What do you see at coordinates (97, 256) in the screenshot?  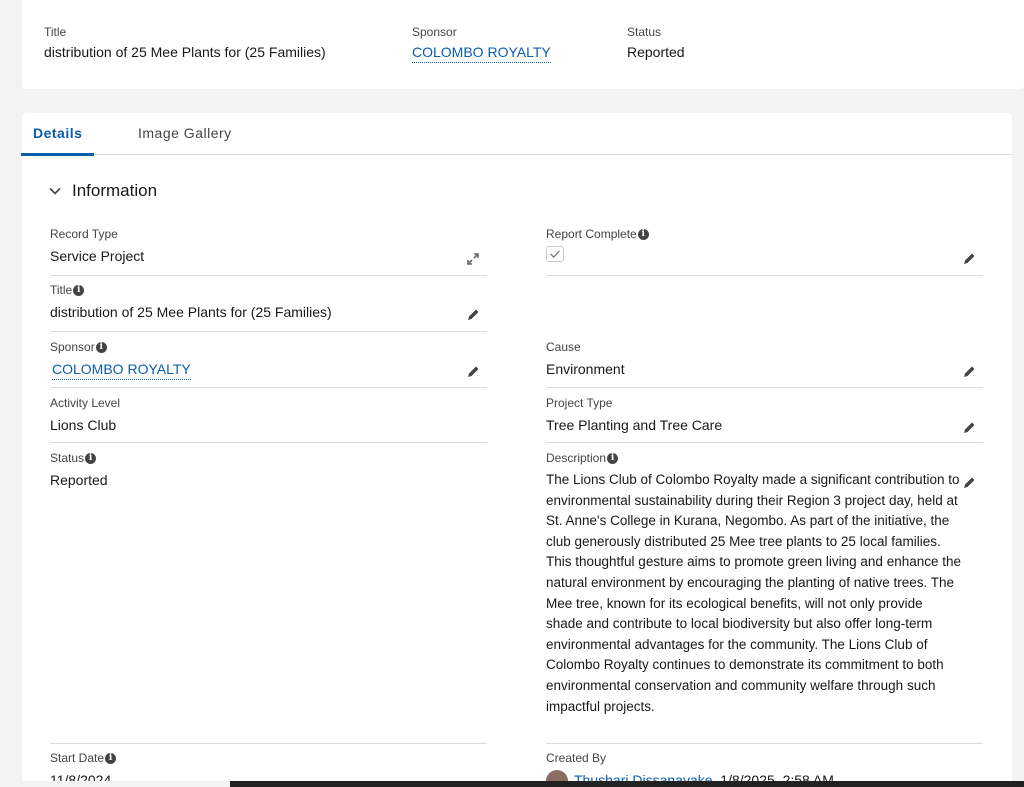 I see `record-type-value: Service Project` at bounding box center [97, 256].